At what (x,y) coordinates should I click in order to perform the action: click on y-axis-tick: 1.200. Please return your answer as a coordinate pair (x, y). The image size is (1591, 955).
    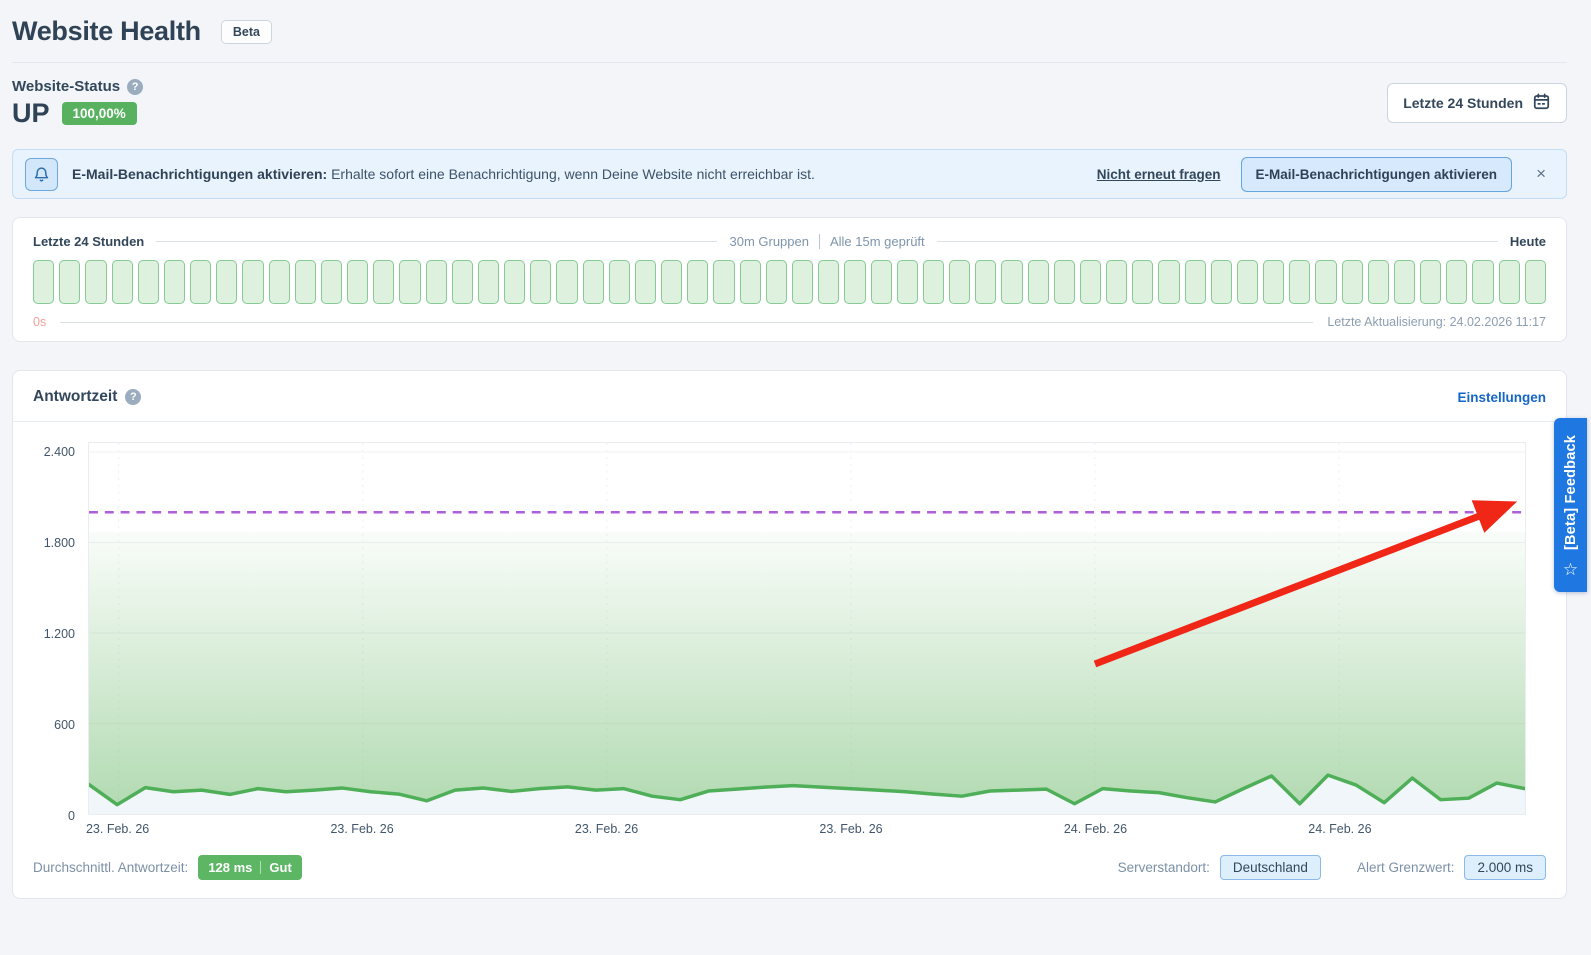
    Looking at the image, I should click on (59, 634).